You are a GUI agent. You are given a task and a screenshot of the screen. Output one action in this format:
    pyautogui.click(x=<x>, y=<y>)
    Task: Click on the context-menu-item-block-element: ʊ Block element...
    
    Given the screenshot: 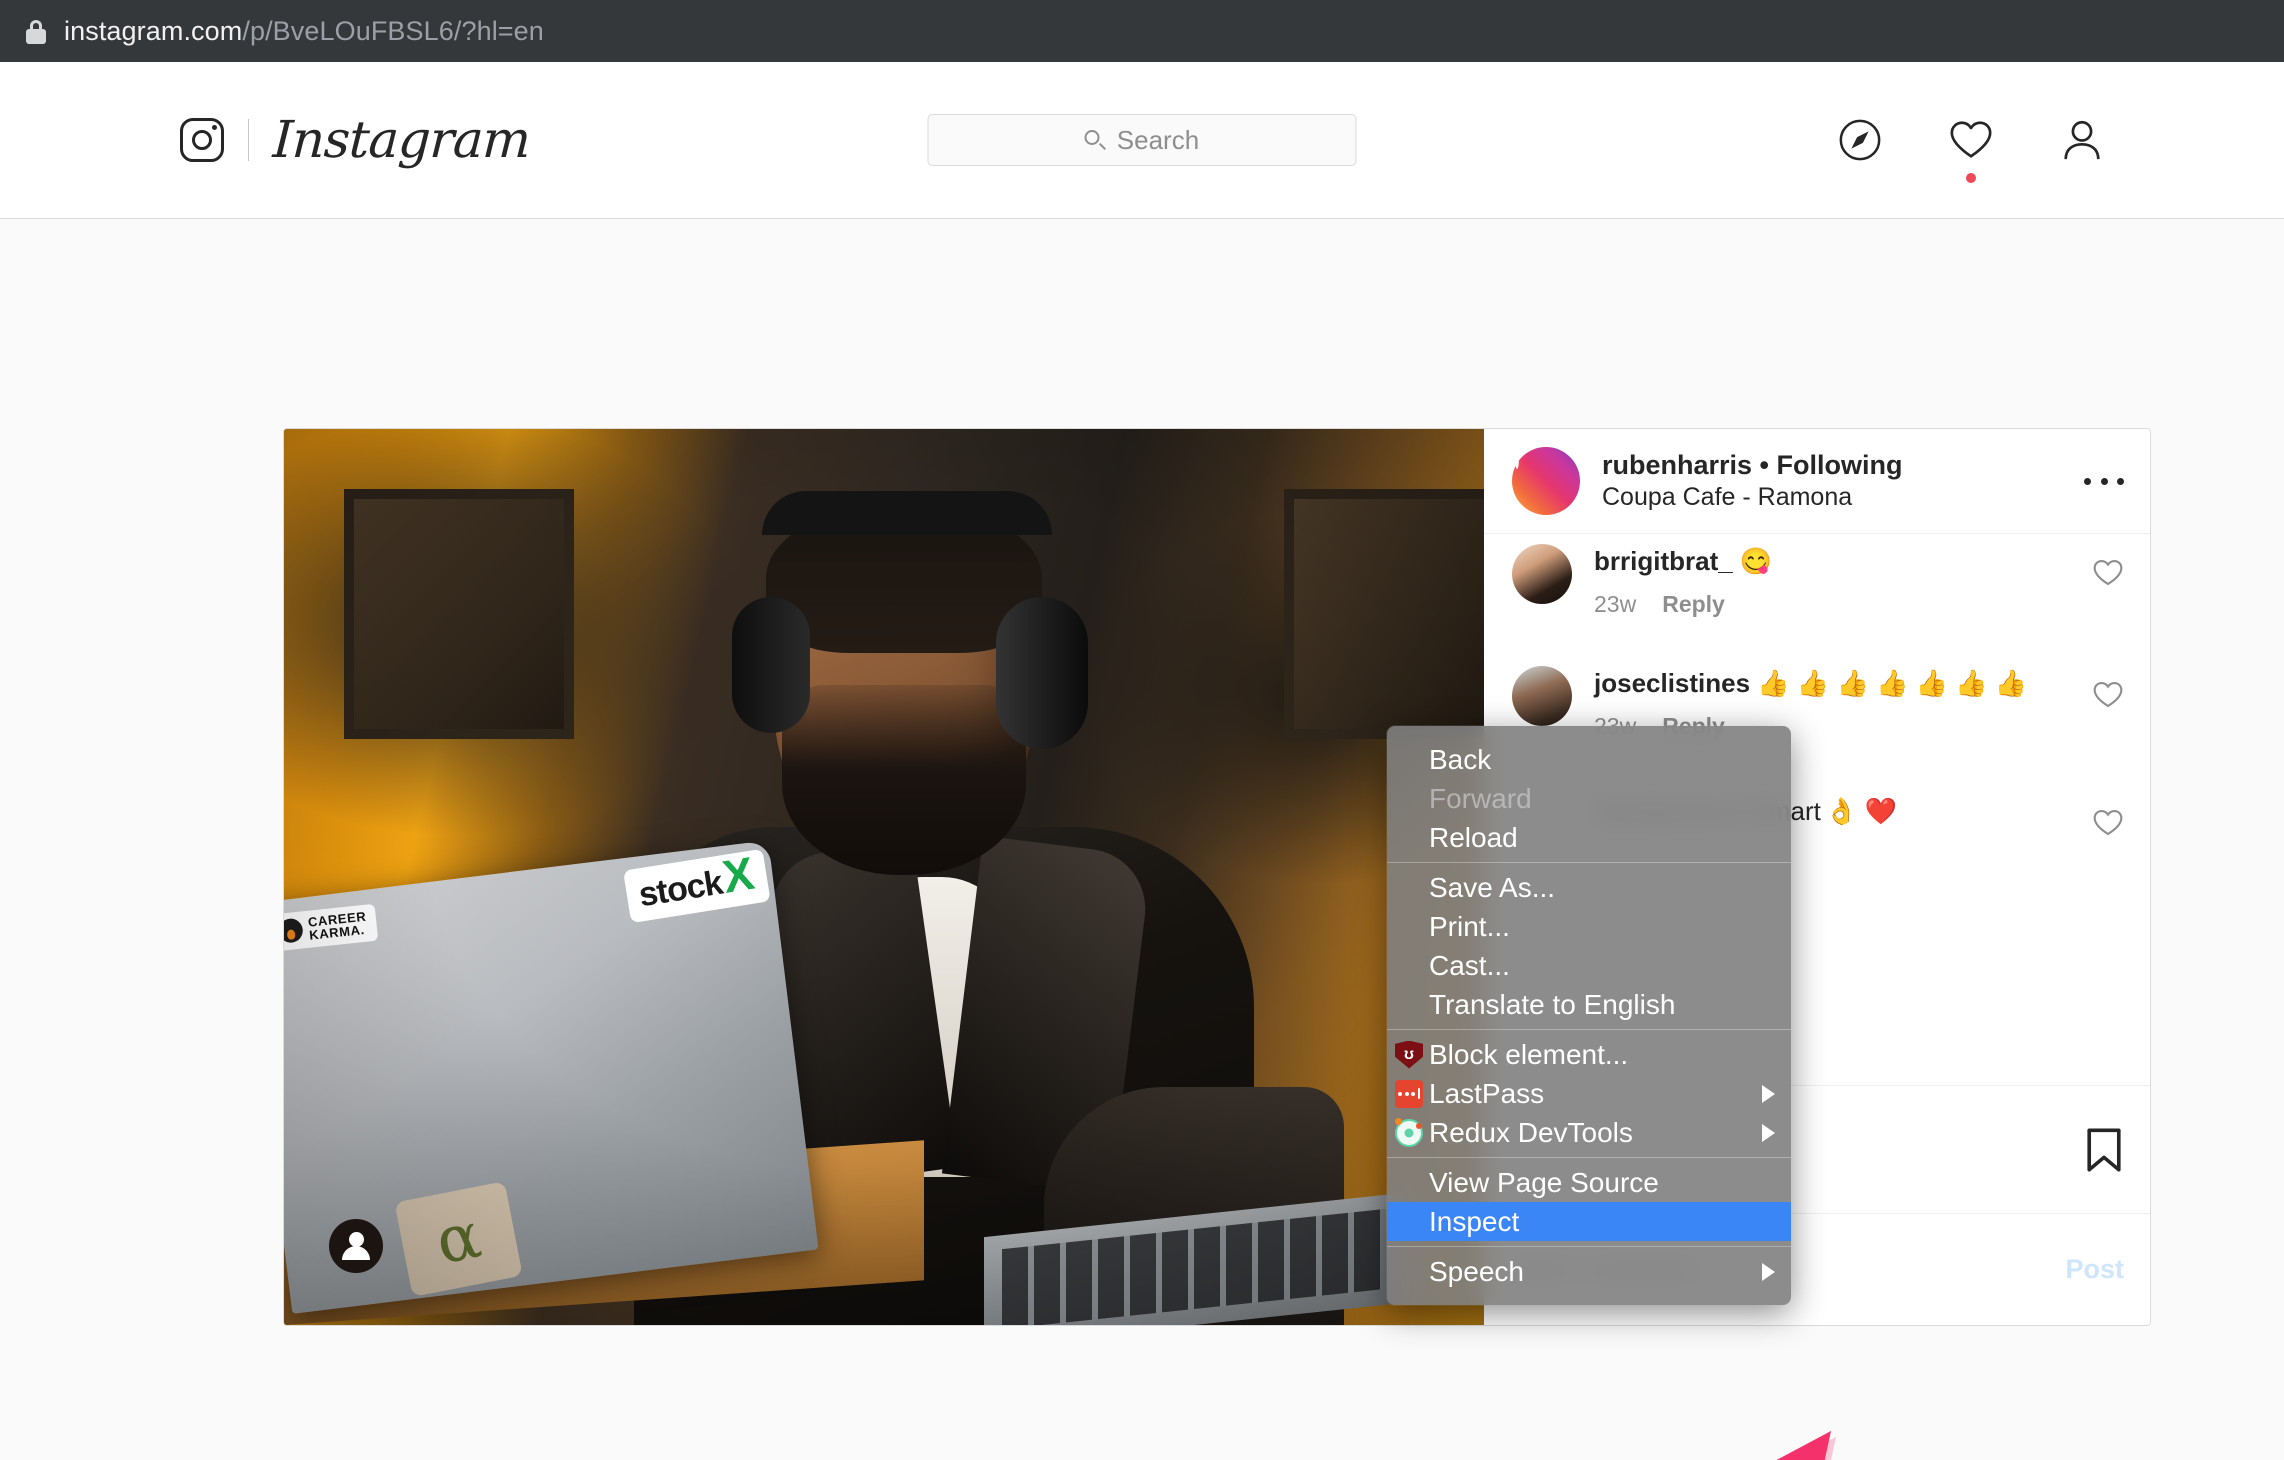 What is the action you would take?
    pyautogui.click(x=1589, y=1054)
    